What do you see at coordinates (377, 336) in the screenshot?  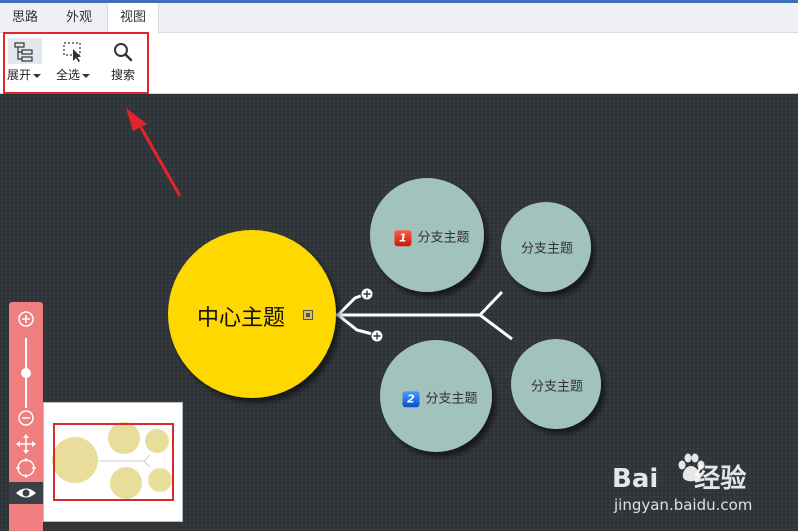 I see `collapse-handle-bottom` at bounding box center [377, 336].